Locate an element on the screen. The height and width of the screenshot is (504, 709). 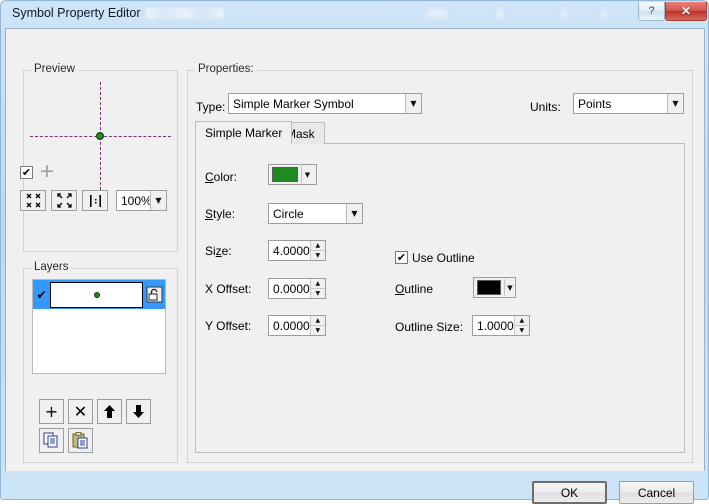
color-label-rest: olor: is located at coordinates (225, 177).